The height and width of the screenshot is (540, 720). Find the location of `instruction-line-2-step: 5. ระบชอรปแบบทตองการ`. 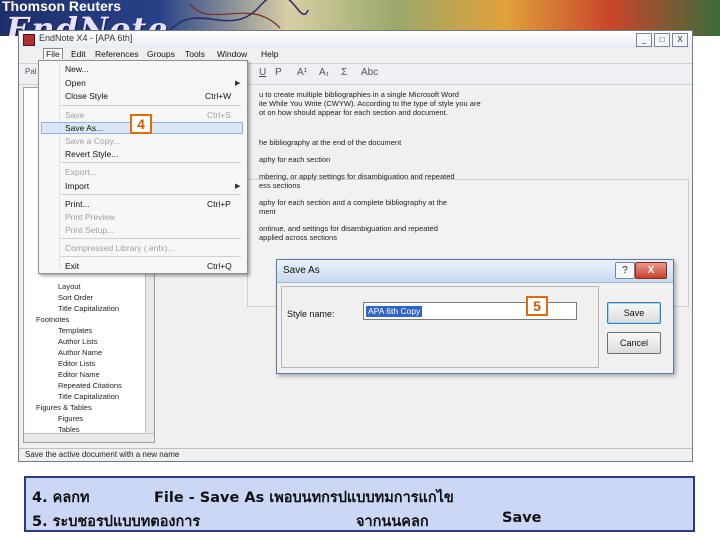

instruction-line-2-step: 5. ระบชอรปแบบทตองการ is located at coordinates (116, 522).